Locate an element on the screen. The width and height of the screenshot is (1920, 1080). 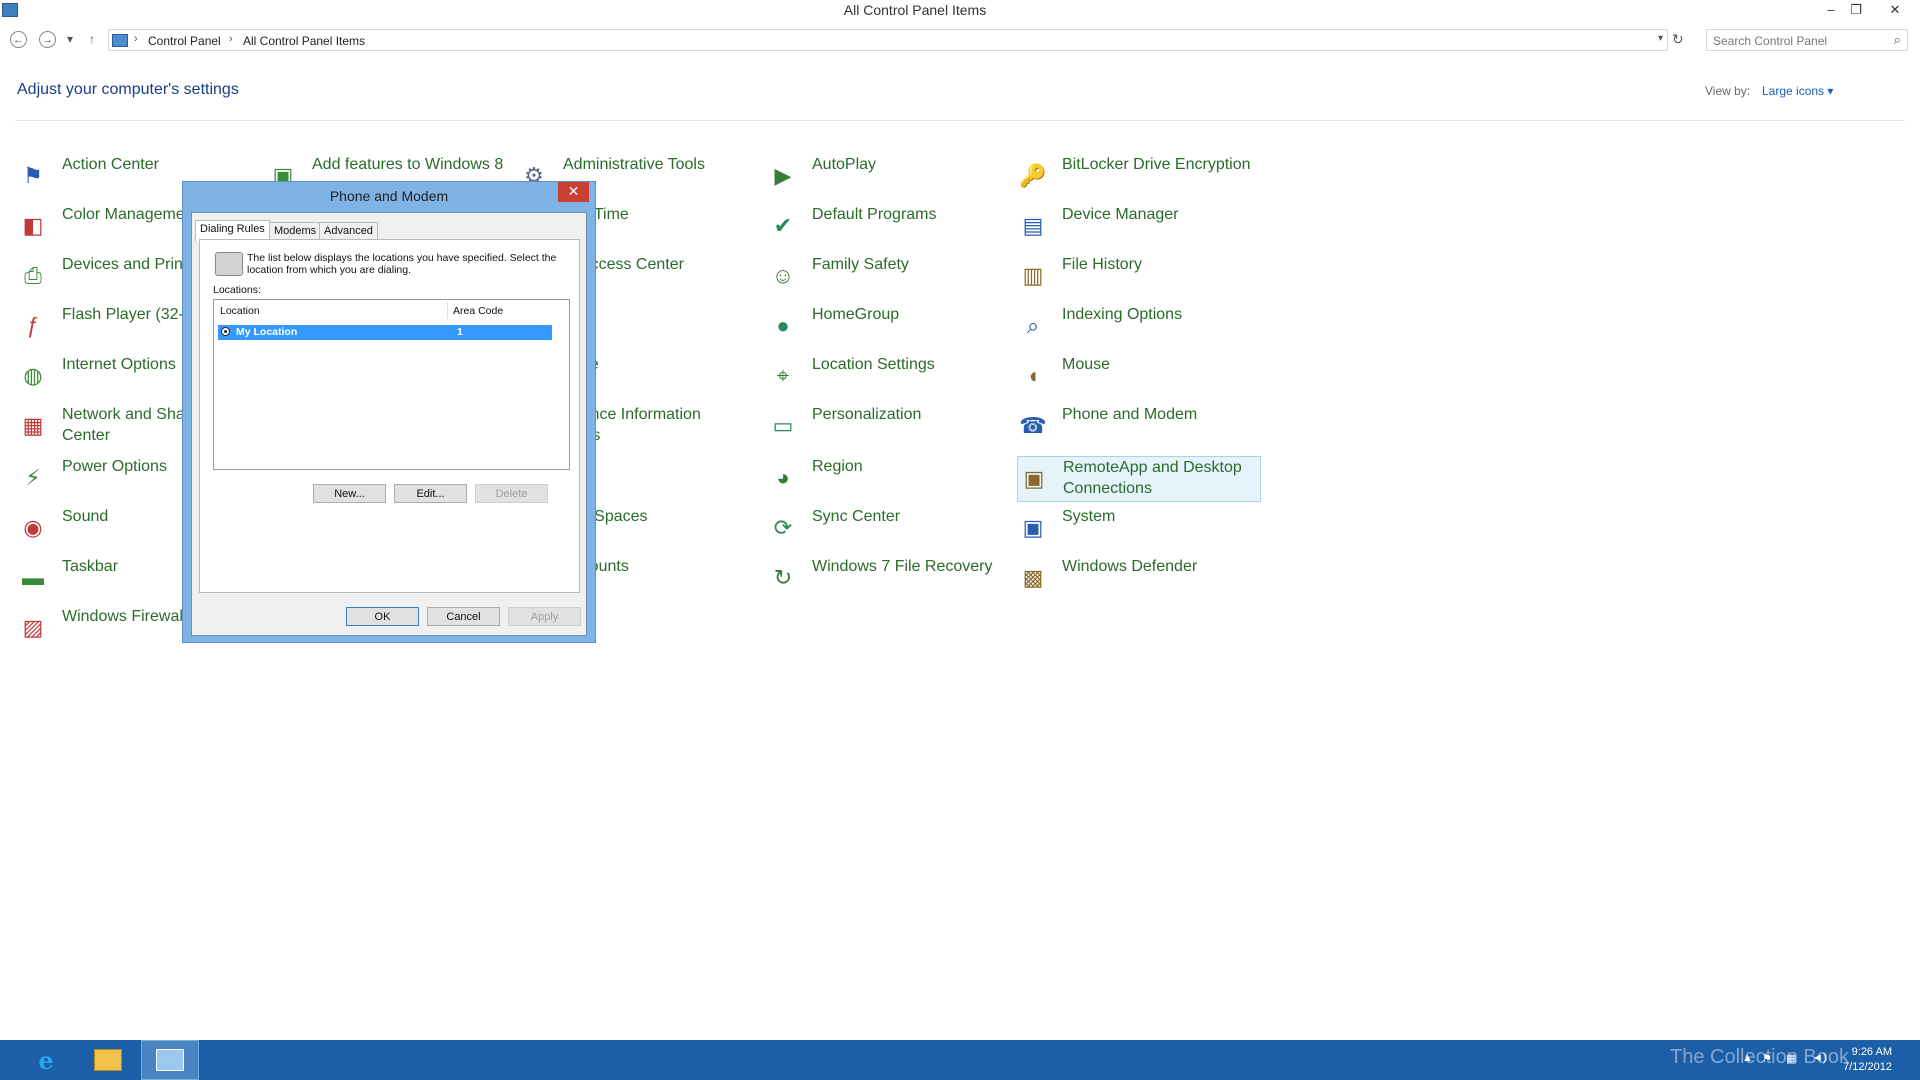
refresh-icon: ↻ is located at coordinates (1678, 39).